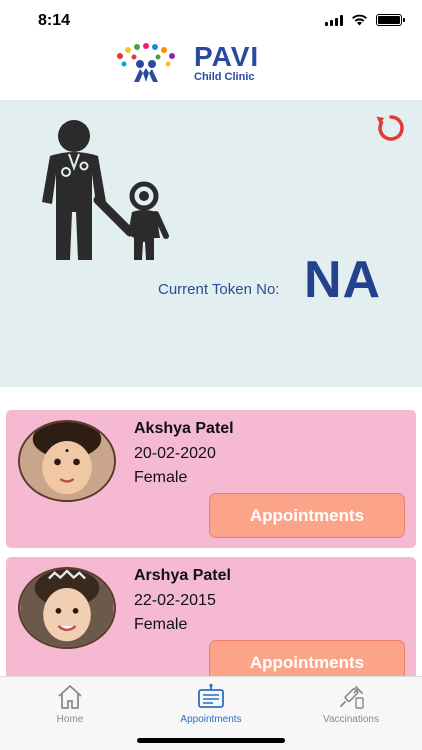 This screenshot has height=750, width=422. Describe the element at coordinates (211, 20) in the screenshot. I see `status-bar: 8:14` at that location.